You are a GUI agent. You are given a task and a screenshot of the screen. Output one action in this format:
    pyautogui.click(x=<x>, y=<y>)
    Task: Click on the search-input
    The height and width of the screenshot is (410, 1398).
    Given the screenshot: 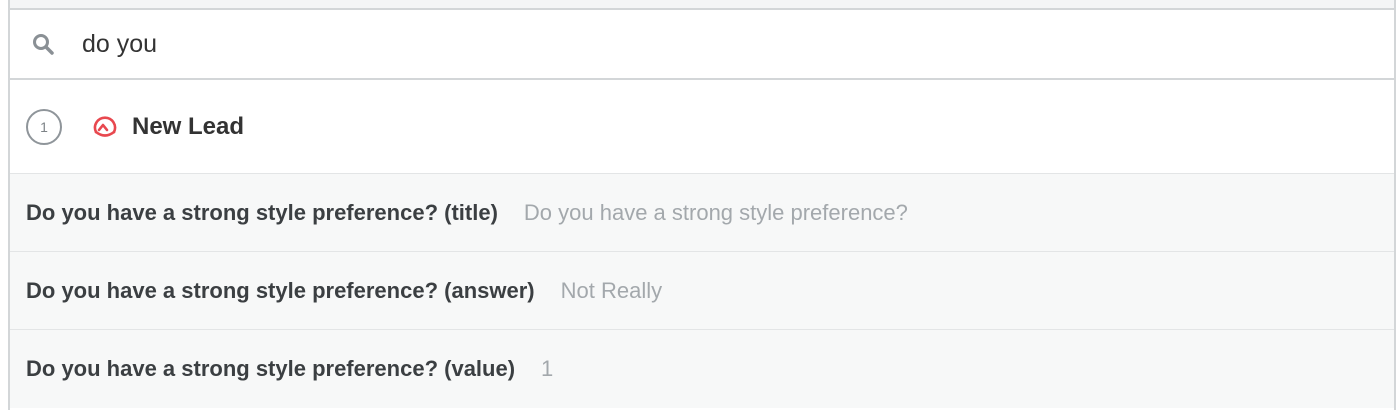 What is the action you would take?
    pyautogui.click(x=532, y=44)
    